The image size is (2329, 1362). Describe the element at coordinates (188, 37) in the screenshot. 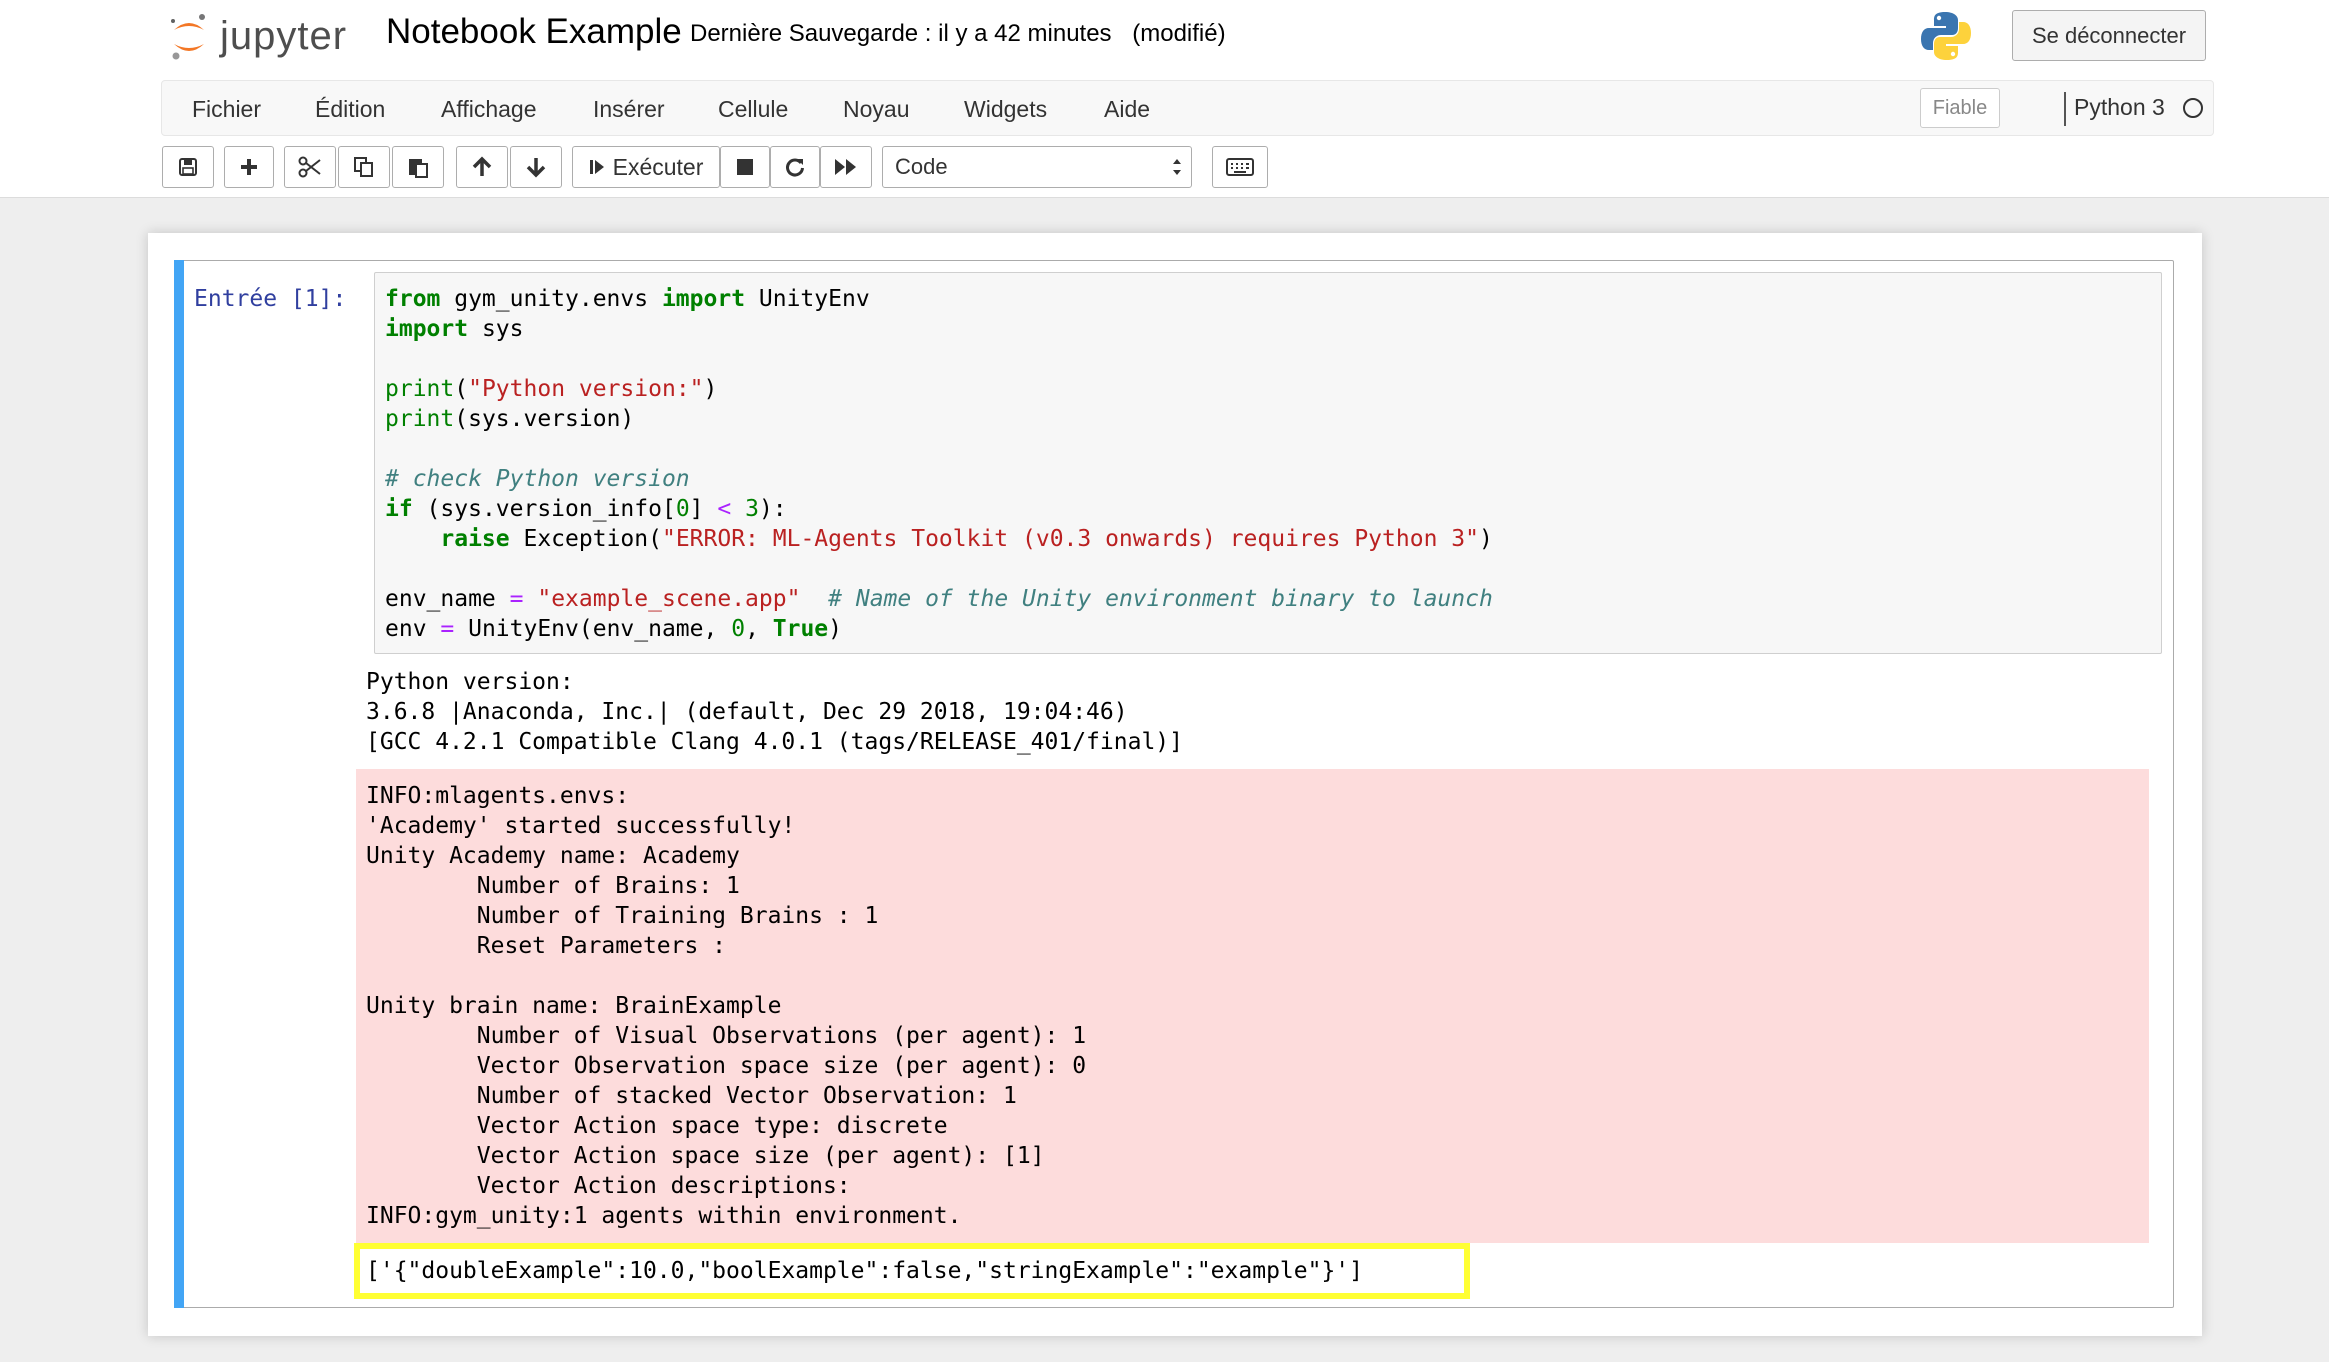

I see `jupyter-logo-icon` at that location.